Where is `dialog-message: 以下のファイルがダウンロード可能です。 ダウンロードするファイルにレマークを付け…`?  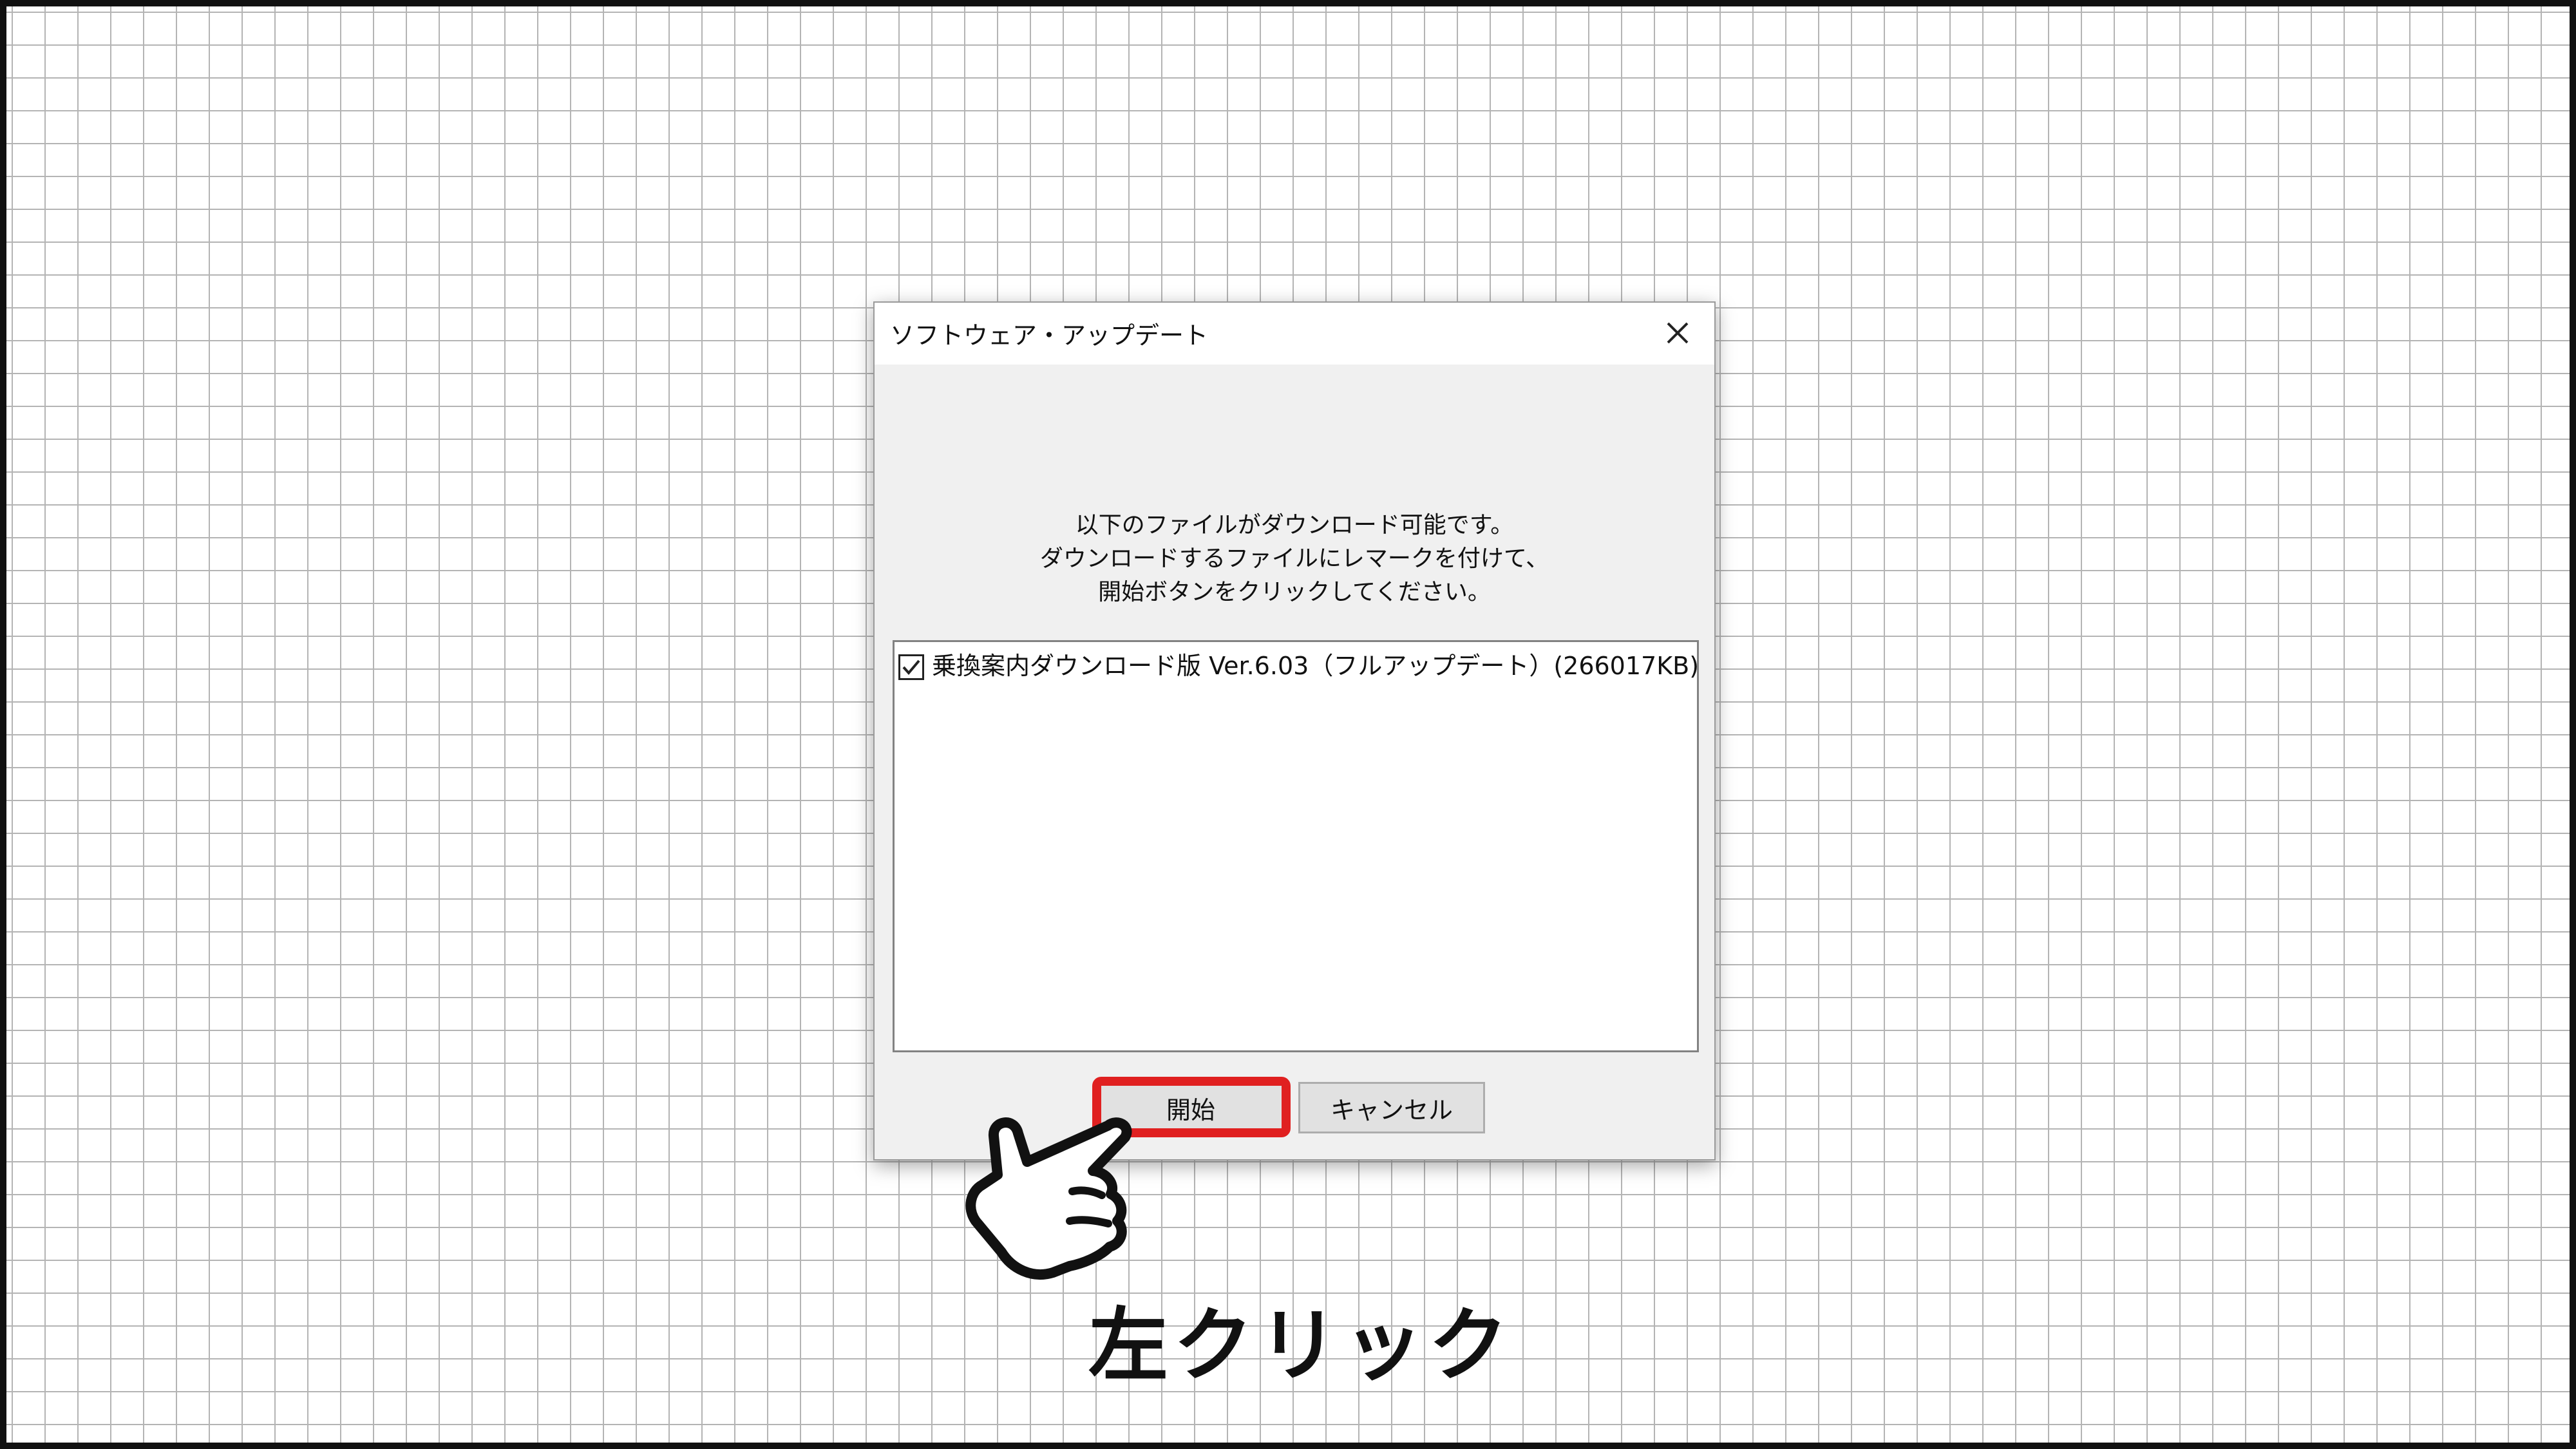
dialog-message: 以下のファイルがダウンロード可能です。 ダウンロードするファイルにレマークを付け… is located at coordinates (1294, 559).